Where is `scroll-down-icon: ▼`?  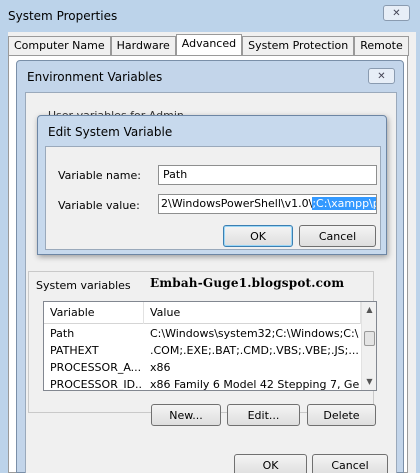
scroll-down-icon: ▼ is located at coordinates (369, 381).